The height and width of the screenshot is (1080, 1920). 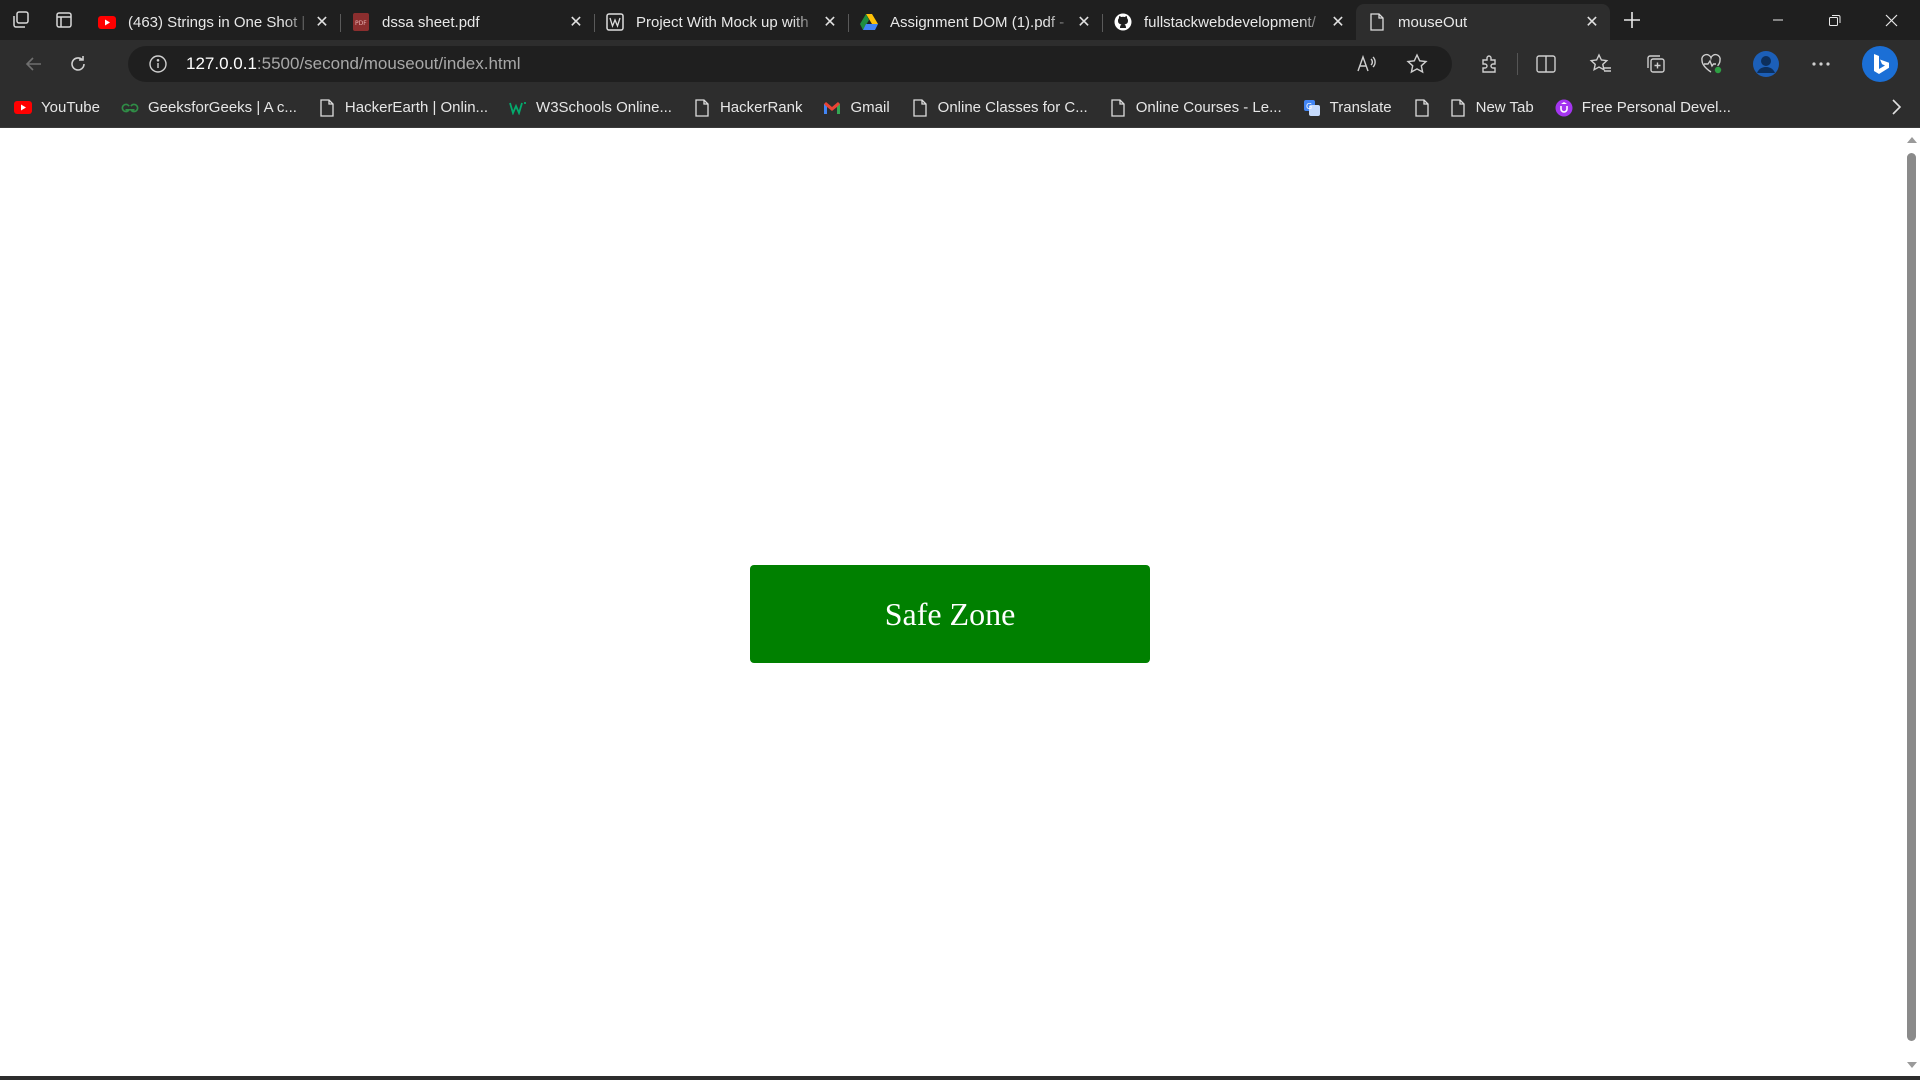 I want to click on settings-more-icon, so click(x=1820, y=64).